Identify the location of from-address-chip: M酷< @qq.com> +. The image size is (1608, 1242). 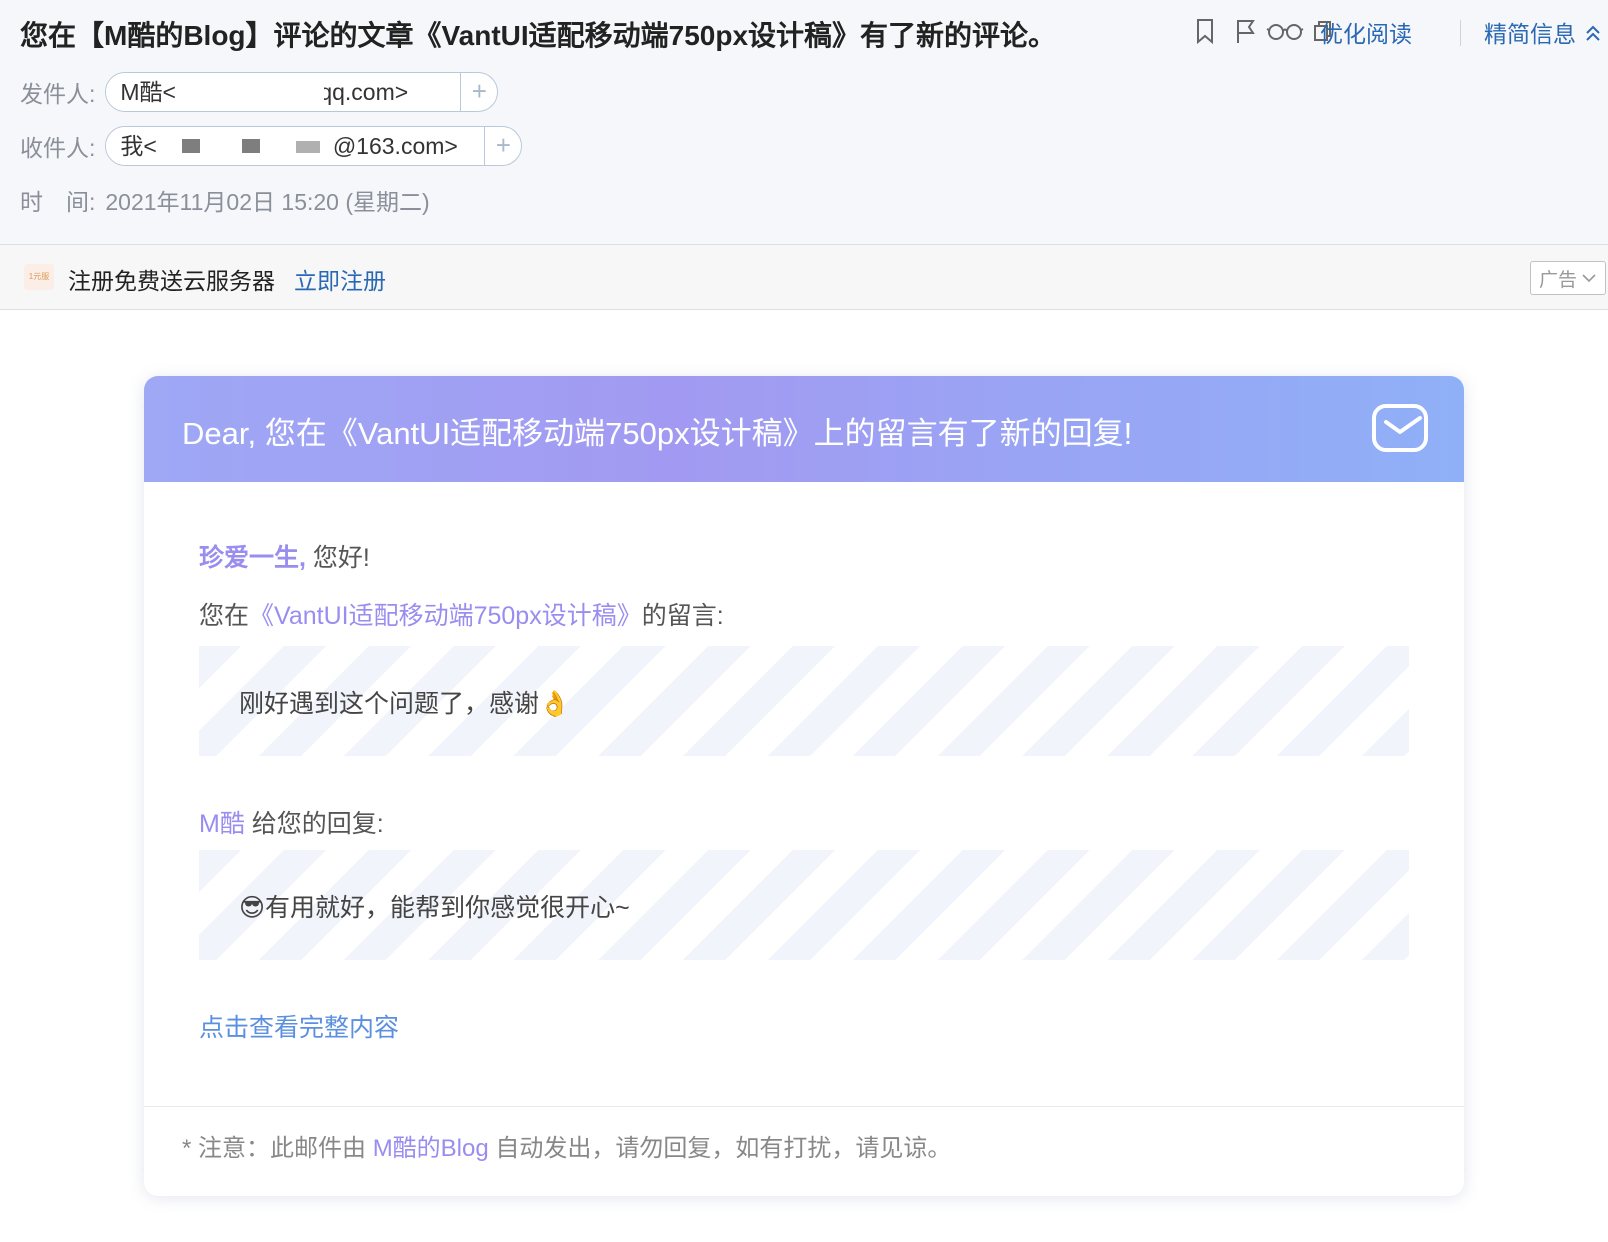
(302, 92).